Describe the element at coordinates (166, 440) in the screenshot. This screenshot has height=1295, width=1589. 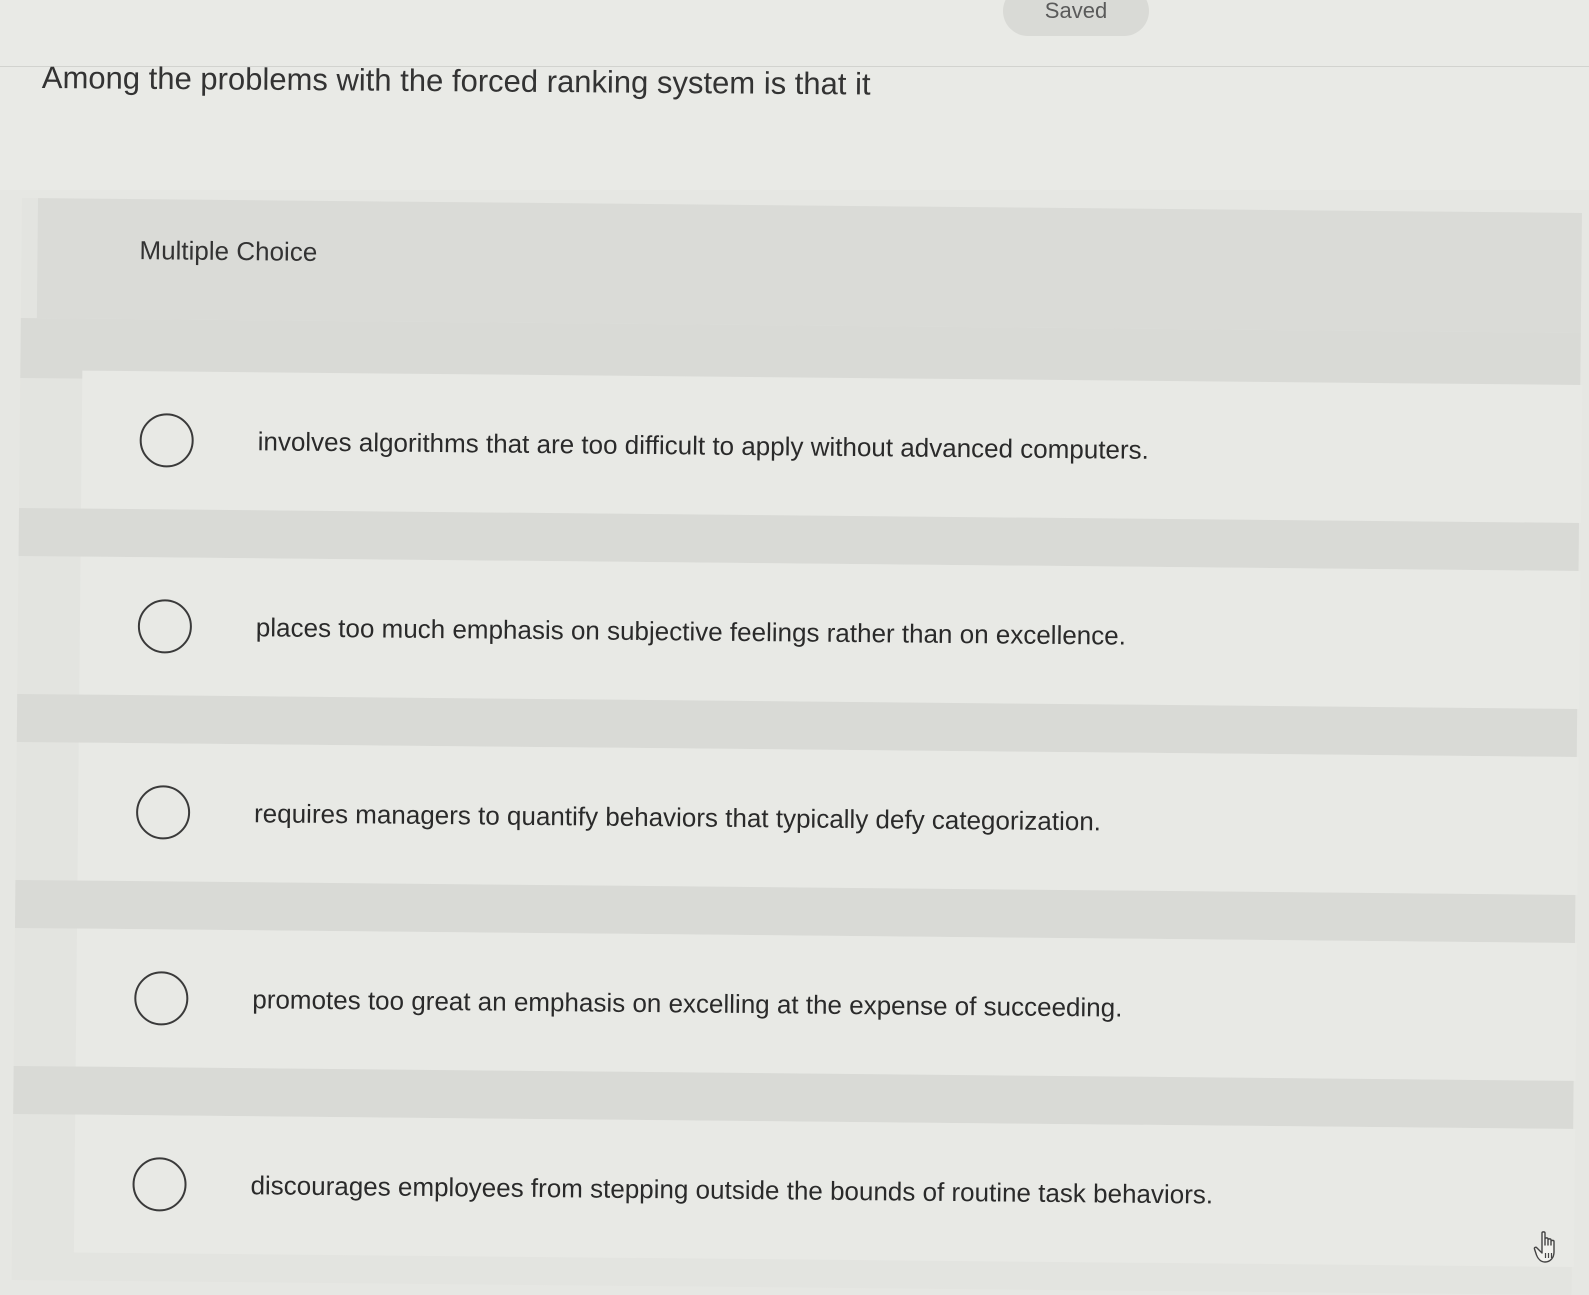
I see `radio-button-a` at that location.